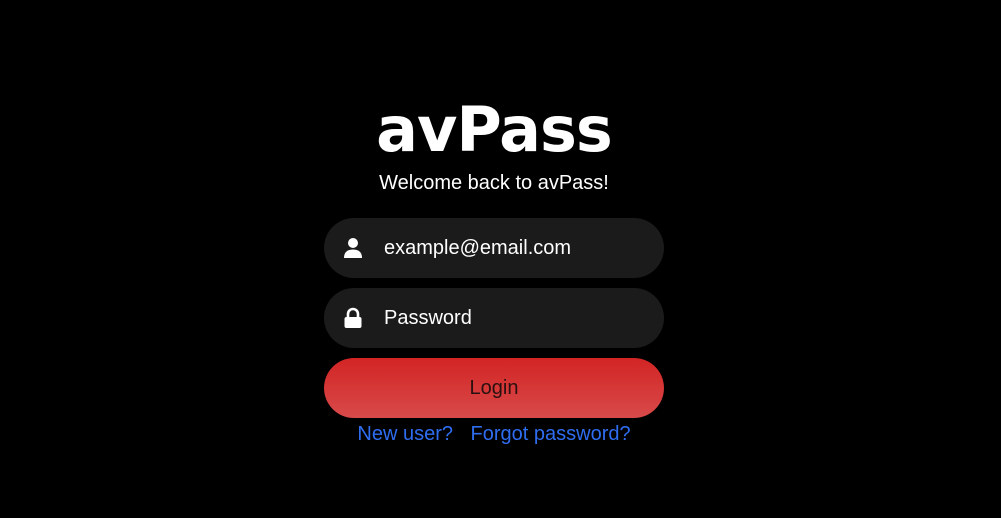 The width and height of the screenshot is (1001, 518). I want to click on lock-icon, so click(353, 318).